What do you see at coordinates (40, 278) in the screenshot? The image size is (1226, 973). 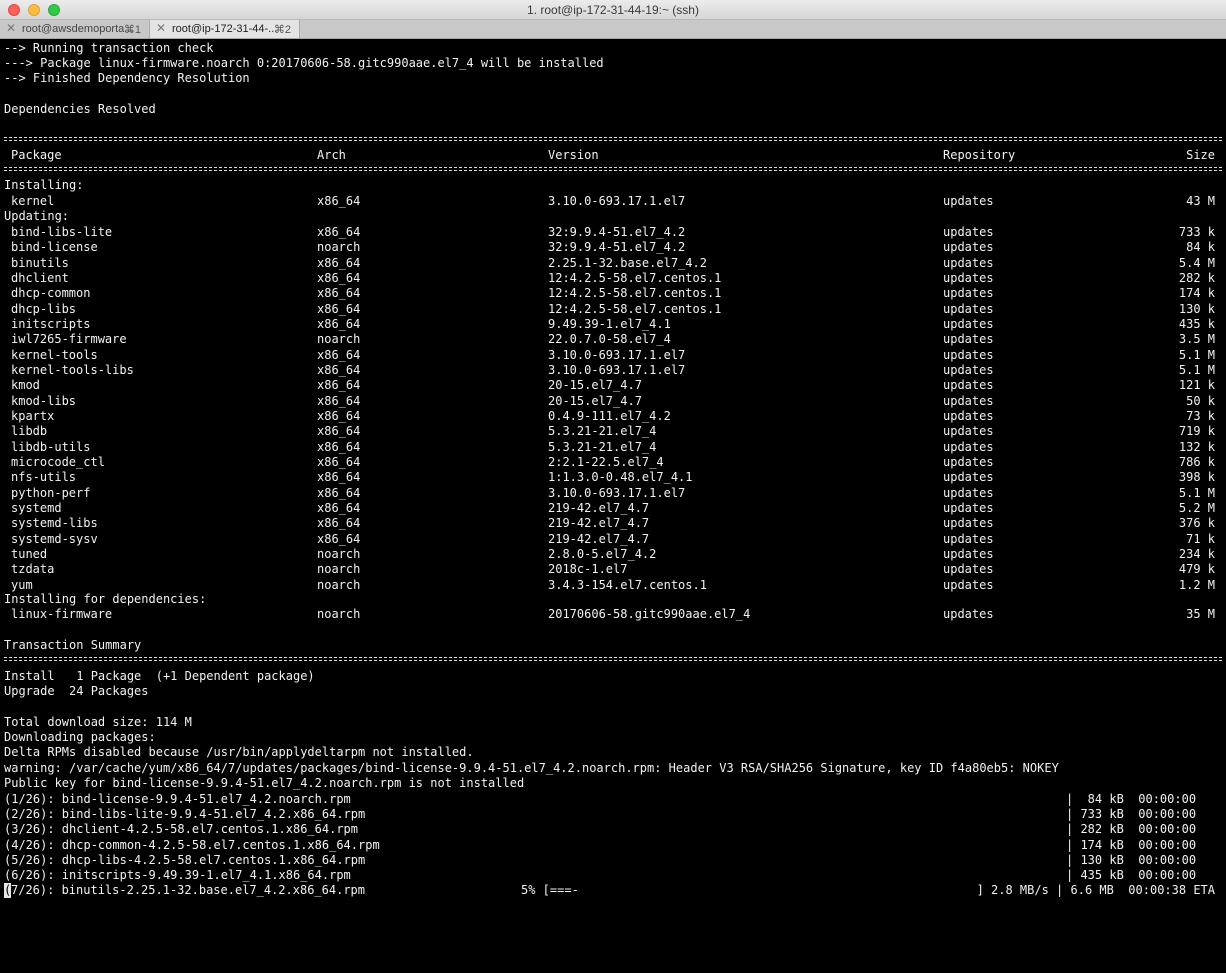 I see `package-name: dhclient` at bounding box center [40, 278].